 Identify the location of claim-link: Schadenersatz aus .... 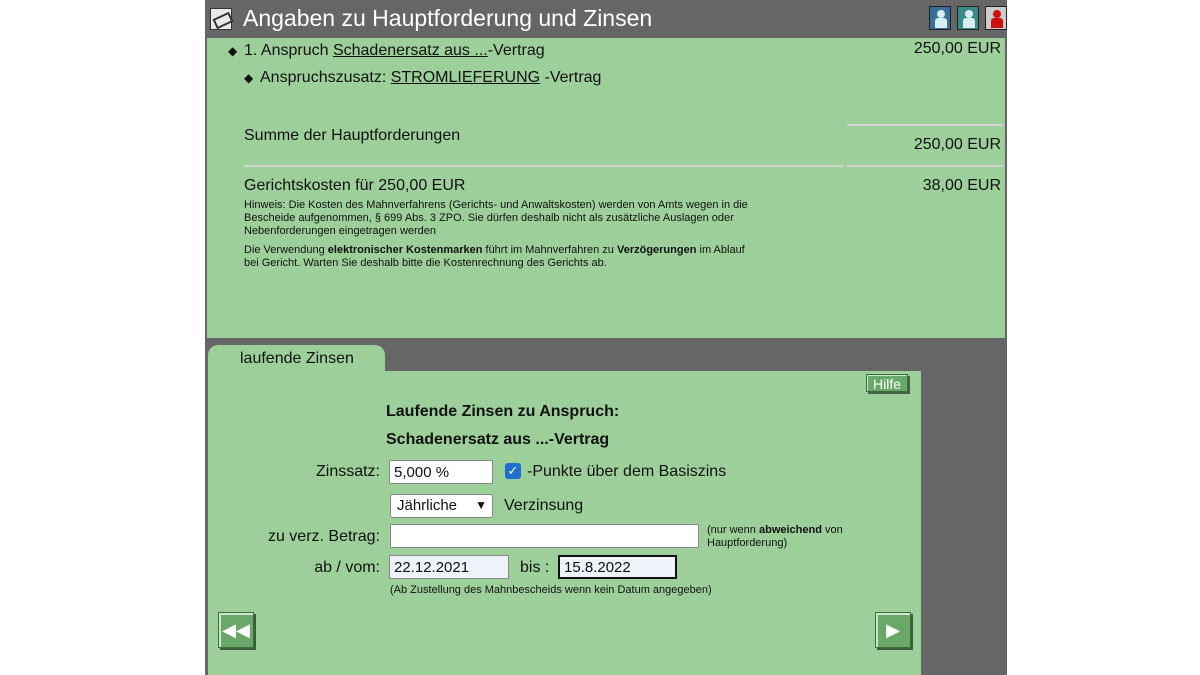
(410, 50).